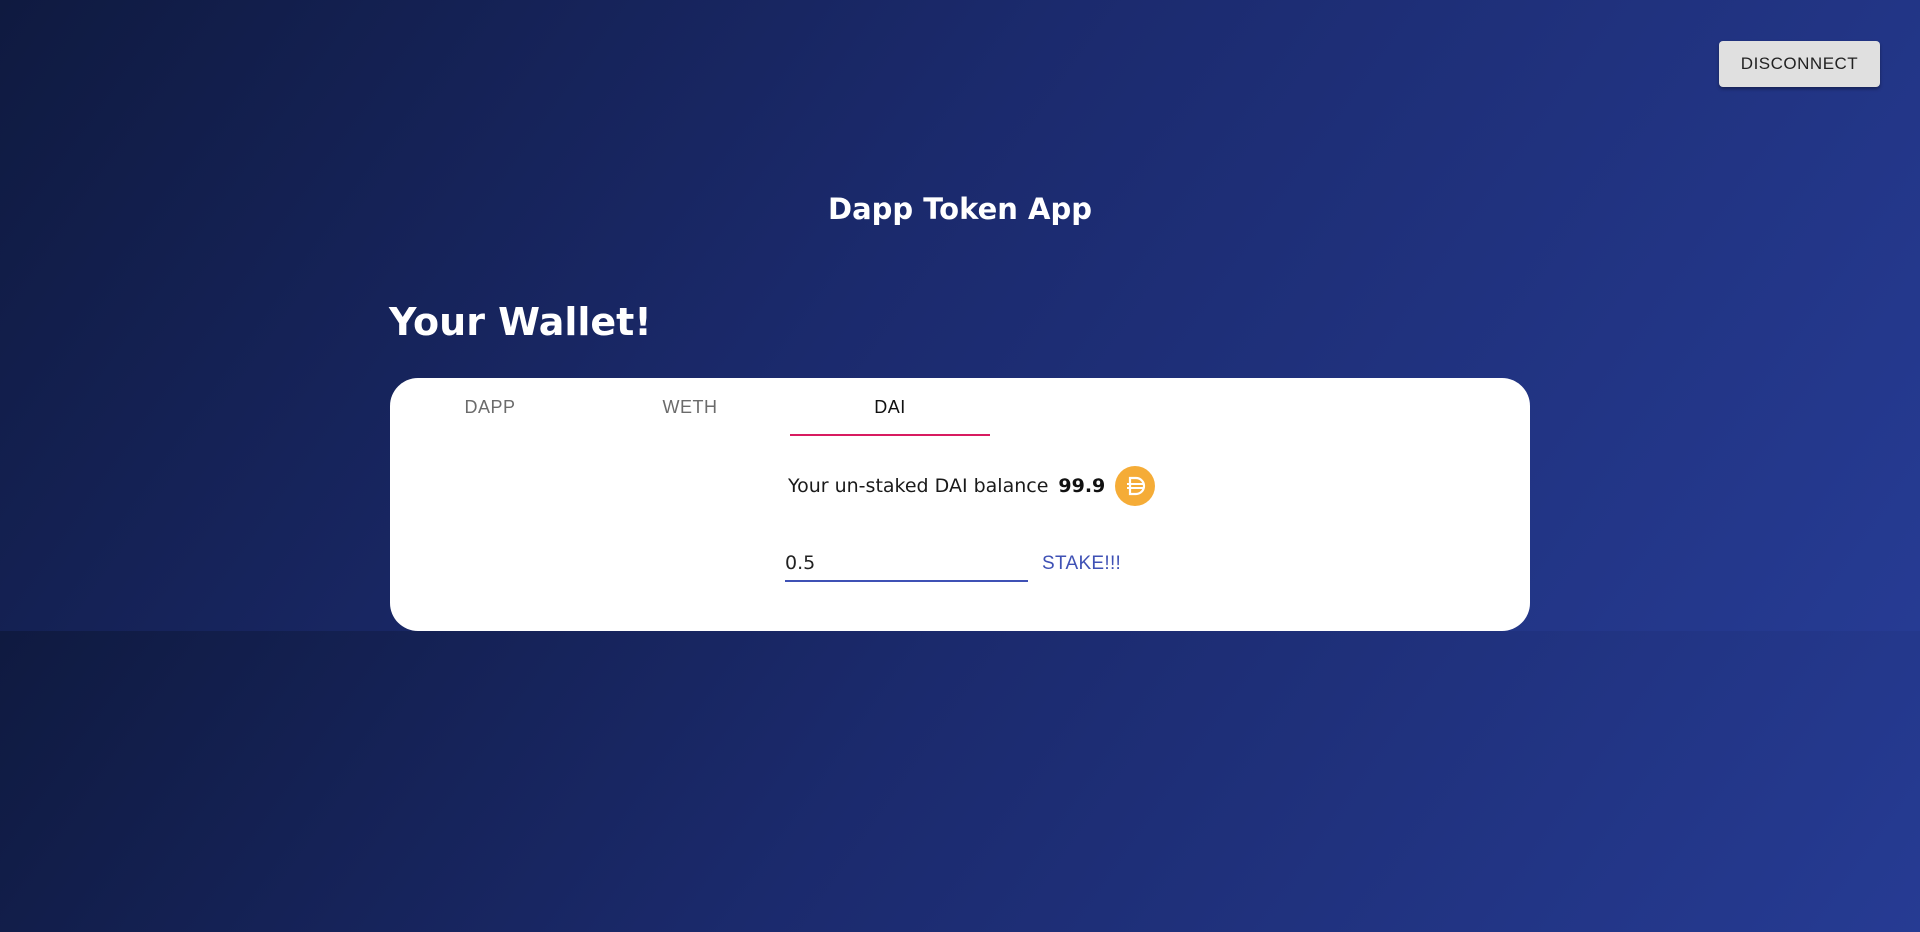  I want to click on balance-row: Your un-staked DAI balance 99.9, so click(972, 486).